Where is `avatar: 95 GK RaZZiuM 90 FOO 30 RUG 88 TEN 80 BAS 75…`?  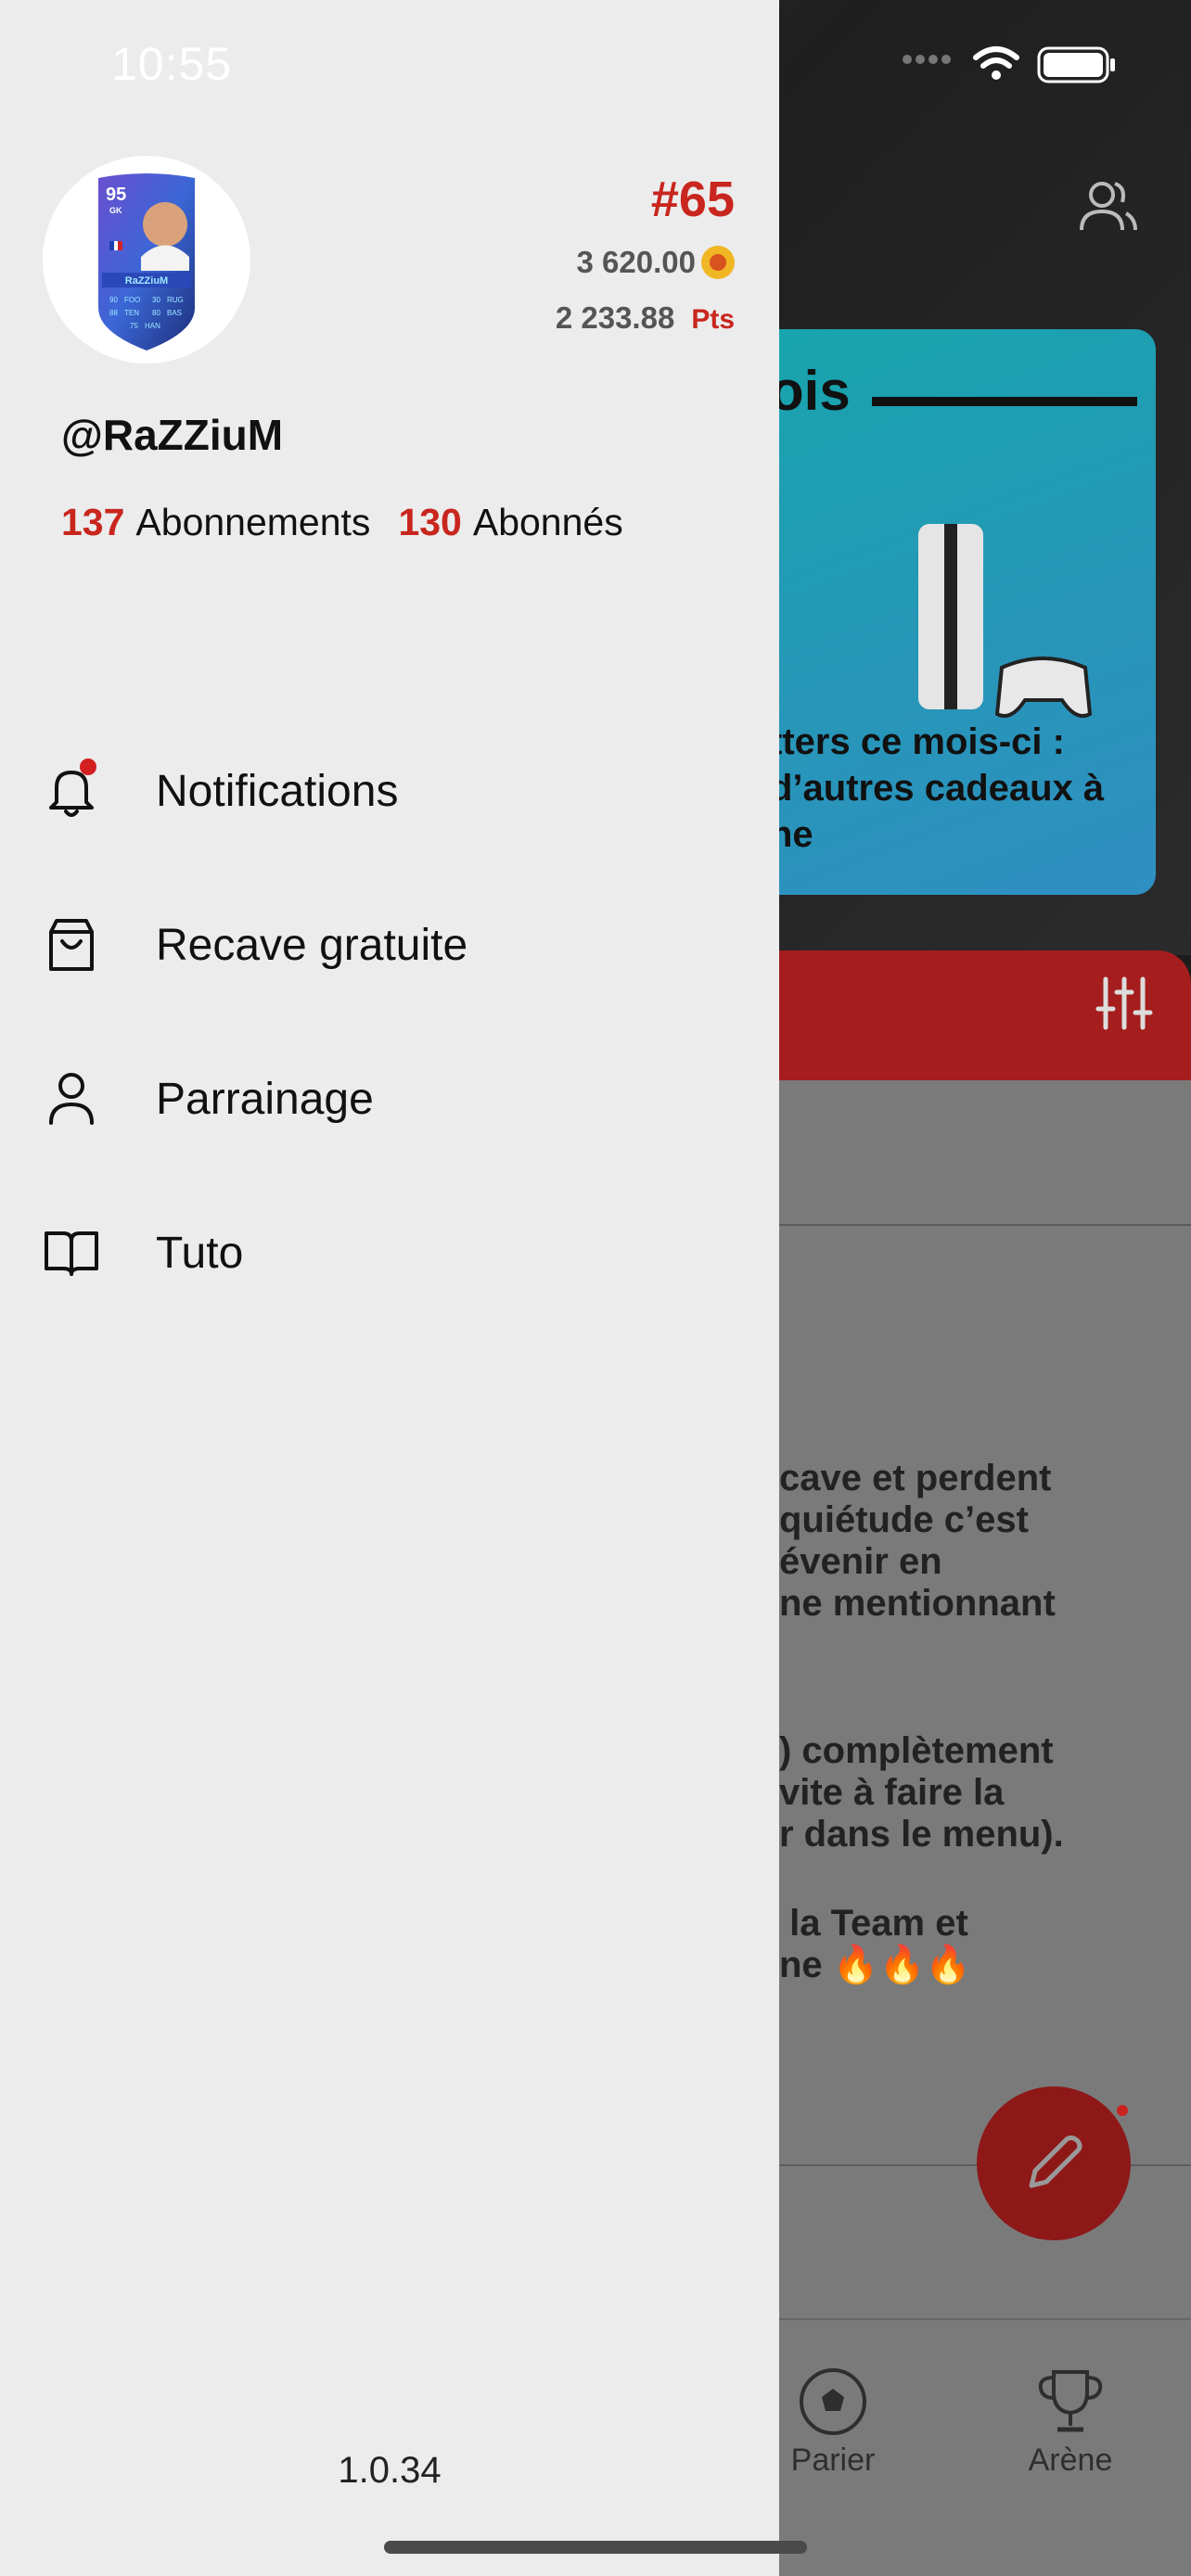
avatar: 95 GK RaZZiuM 90 FOO 30 RUG 88 TEN 80 BAS 75… is located at coordinates (146, 259).